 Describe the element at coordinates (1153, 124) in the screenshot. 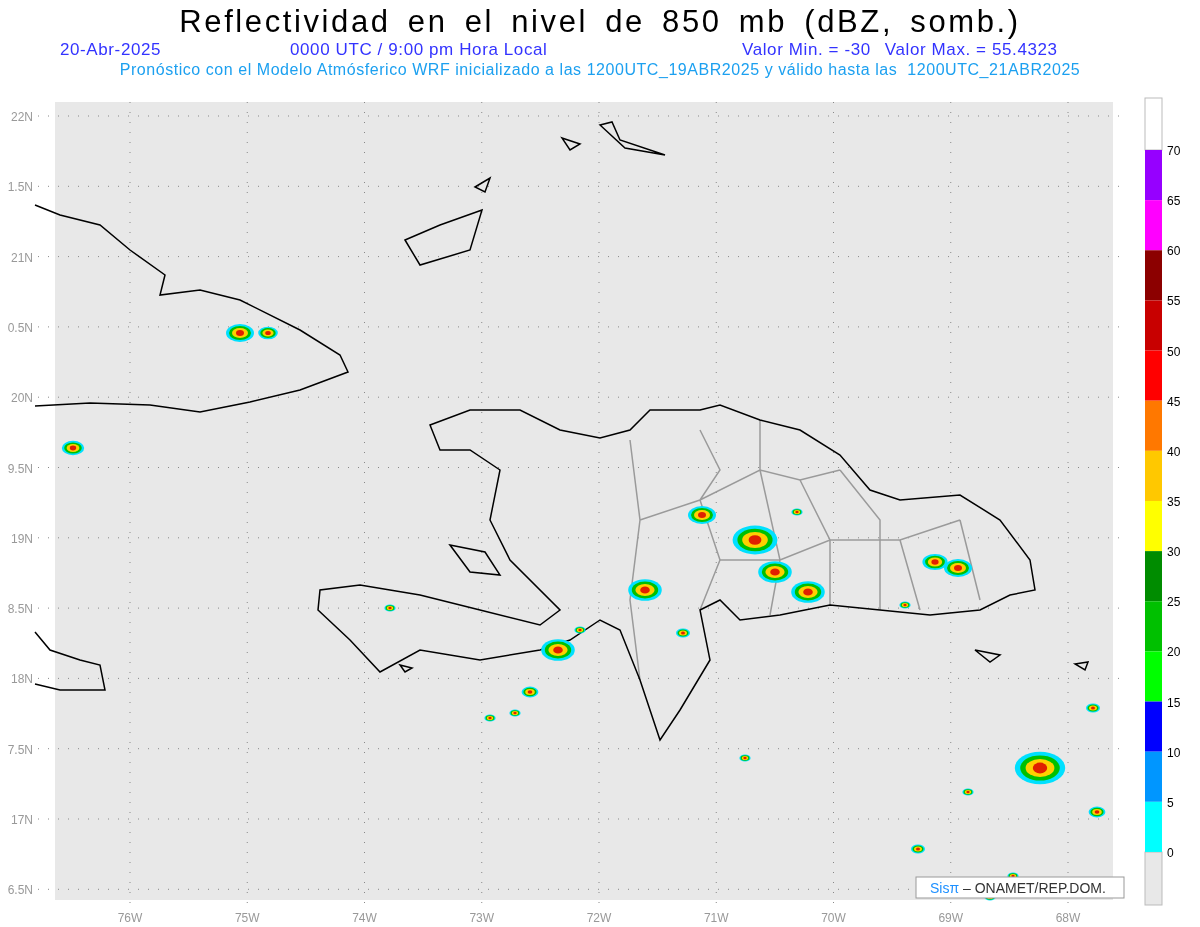

I see `colorbar-above-bin` at that location.